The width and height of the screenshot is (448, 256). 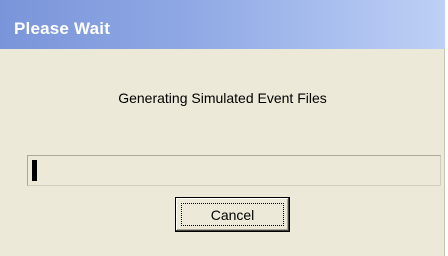 I want to click on progress-bar-fill, so click(x=34, y=170).